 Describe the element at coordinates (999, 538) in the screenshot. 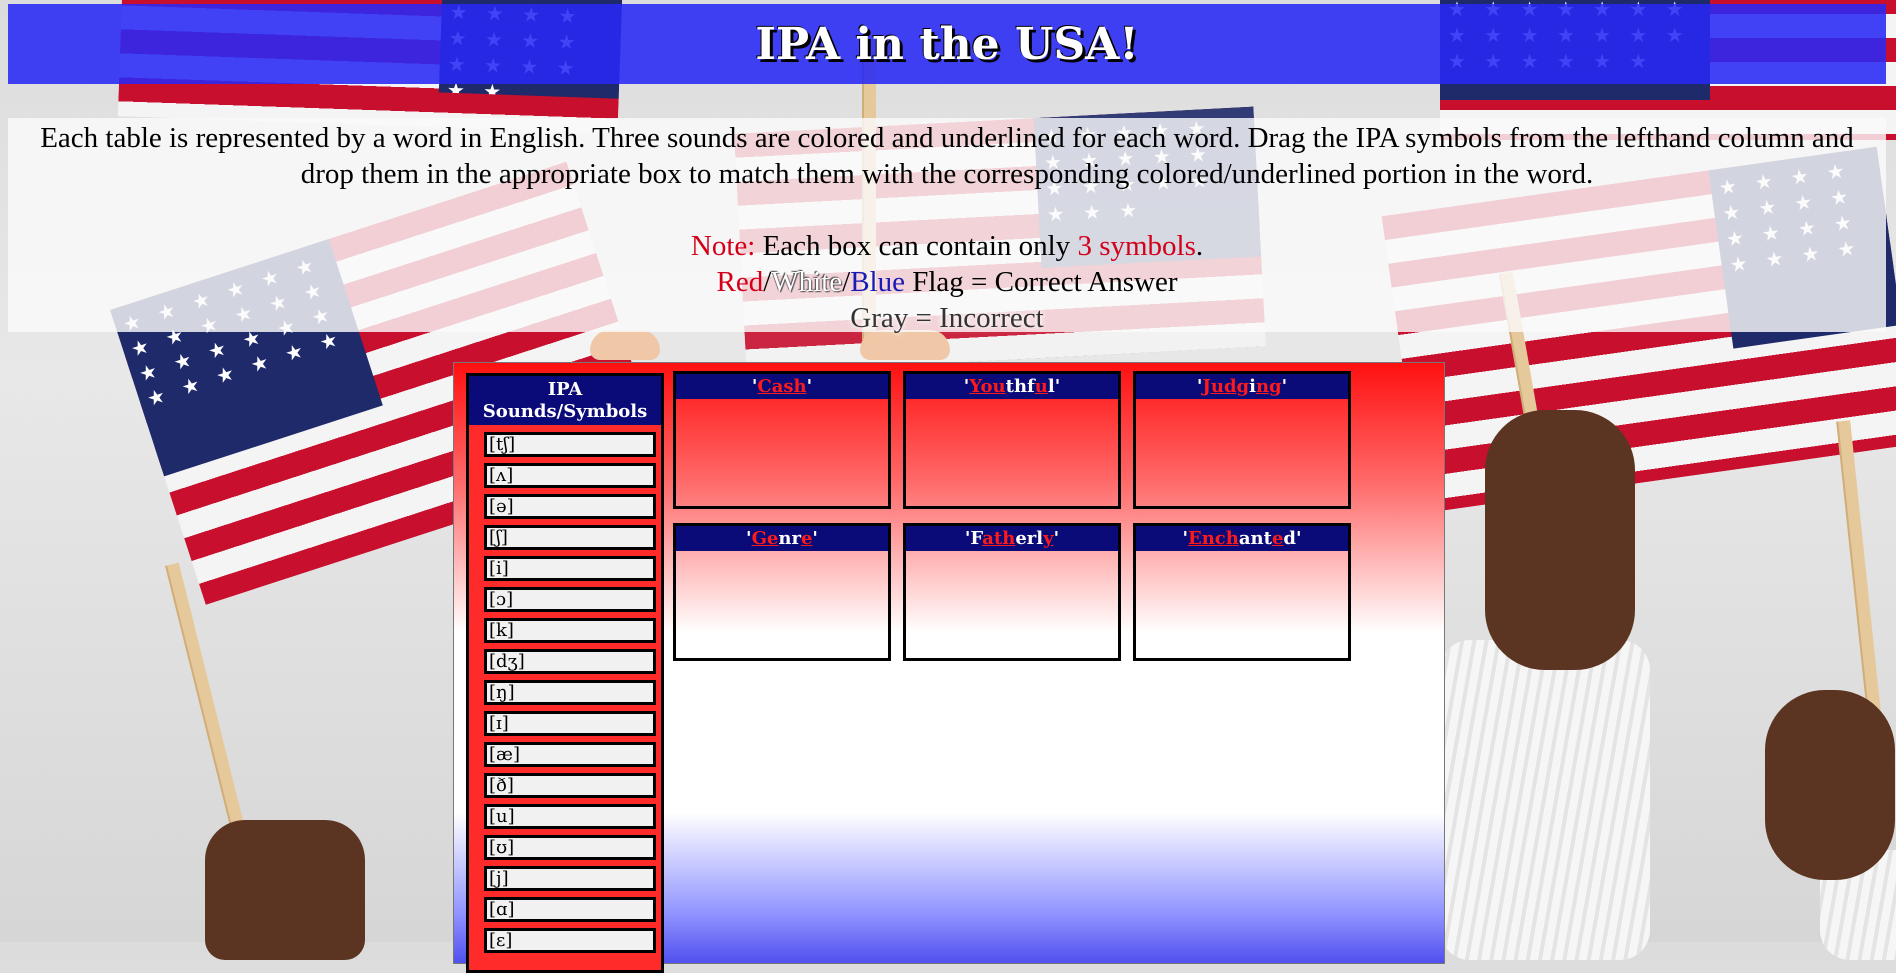

I see `highlighted-sound: ath` at that location.